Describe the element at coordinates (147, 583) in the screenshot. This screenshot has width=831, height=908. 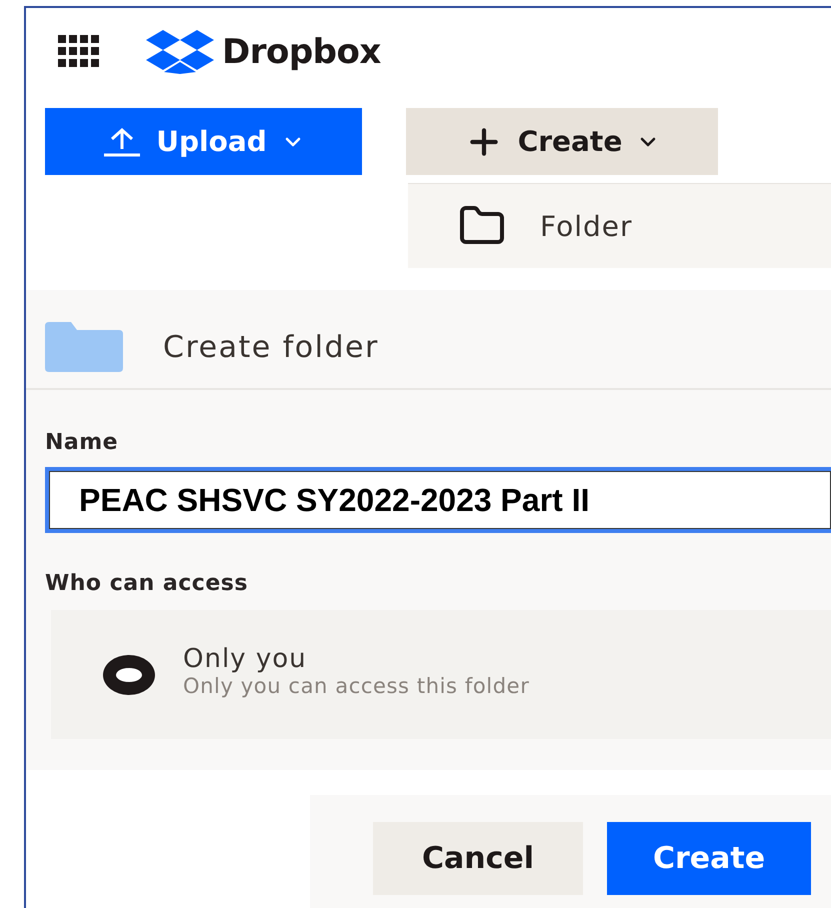
I see `field-label: Who can access` at that location.